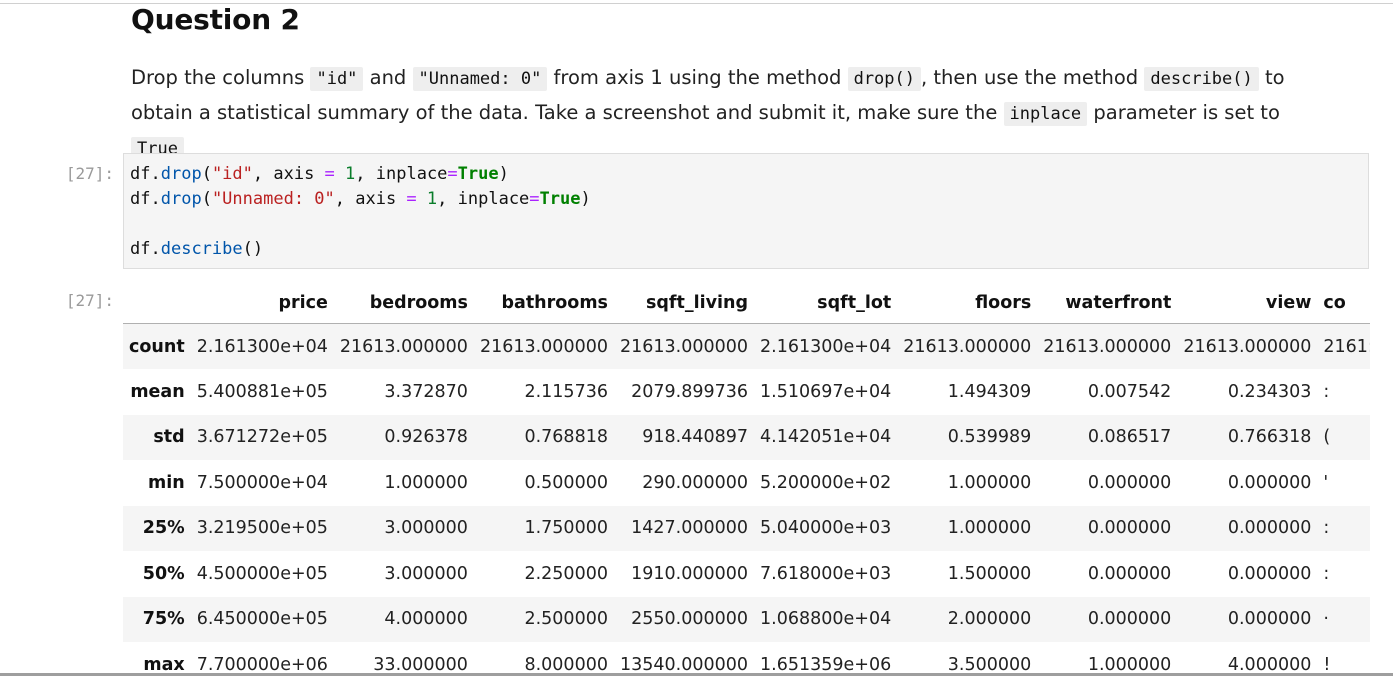 This screenshot has height=676, width=1393. I want to click on text-segment: , then use the method, so click(1030, 77).